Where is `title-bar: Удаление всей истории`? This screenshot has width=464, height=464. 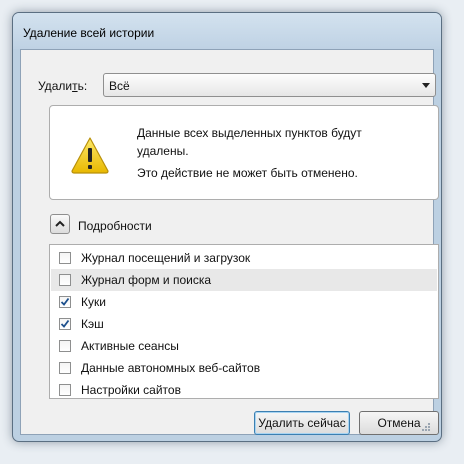 title-bar: Удаление всей истории is located at coordinates (227, 31).